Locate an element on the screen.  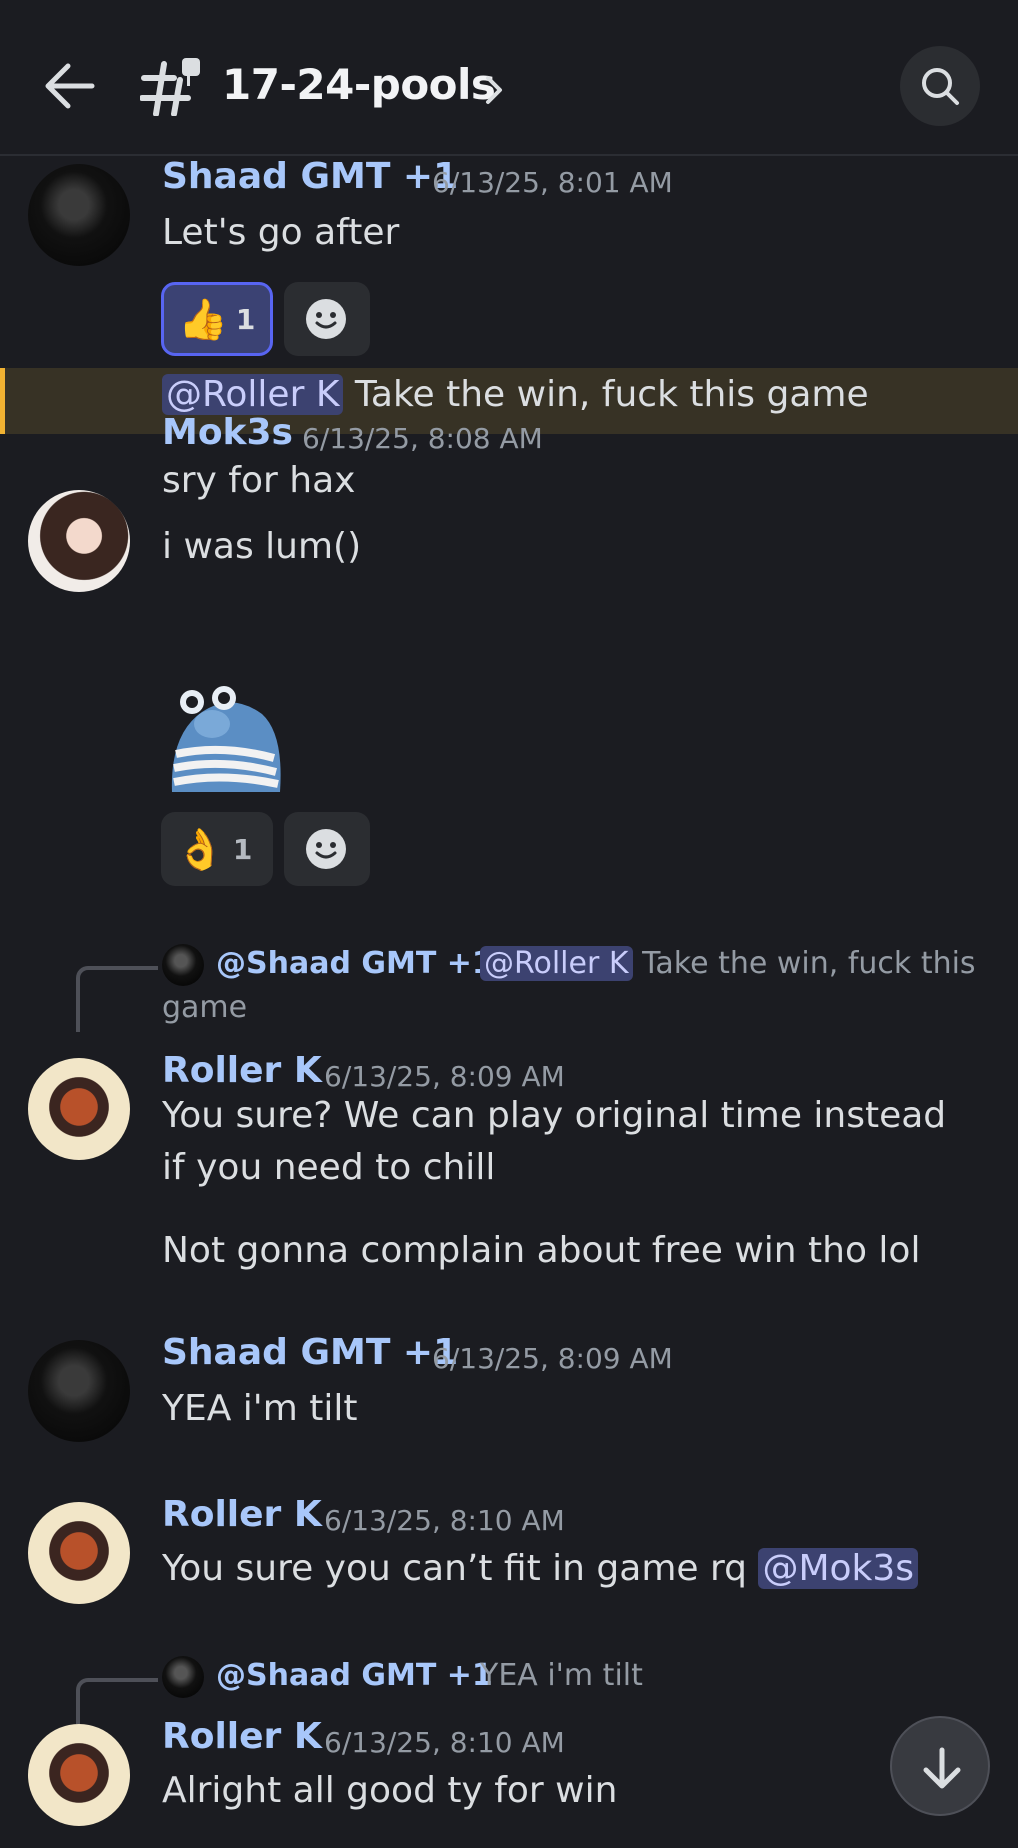
message-text: Let's go after is located at coordinates (281, 232).